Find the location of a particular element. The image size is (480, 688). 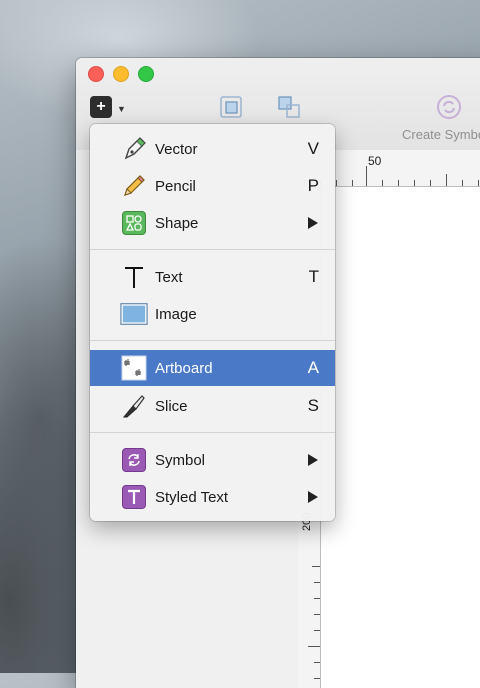

menu-item-styled-text: Styled Text is located at coordinates (212, 497).